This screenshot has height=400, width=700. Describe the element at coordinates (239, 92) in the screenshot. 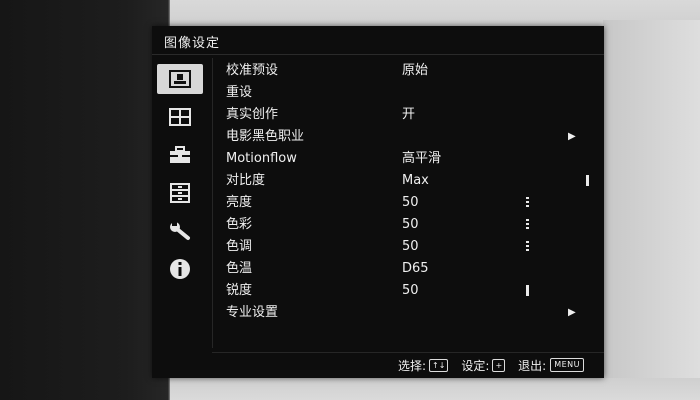

I see `item-label: 重设` at that location.